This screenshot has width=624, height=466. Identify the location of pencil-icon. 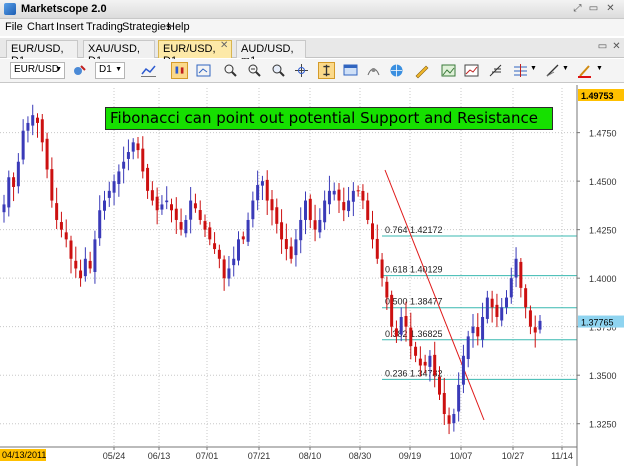
(421, 70).